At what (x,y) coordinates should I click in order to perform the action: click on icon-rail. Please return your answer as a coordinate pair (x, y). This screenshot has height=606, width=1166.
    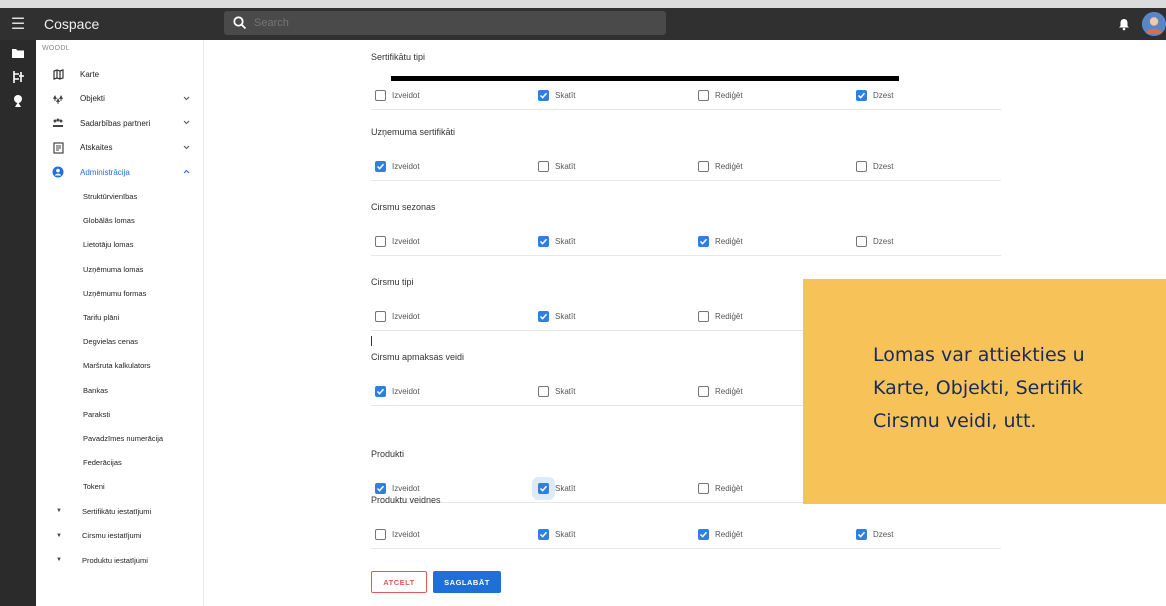
    Looking at the image, I should click on (18, 323).